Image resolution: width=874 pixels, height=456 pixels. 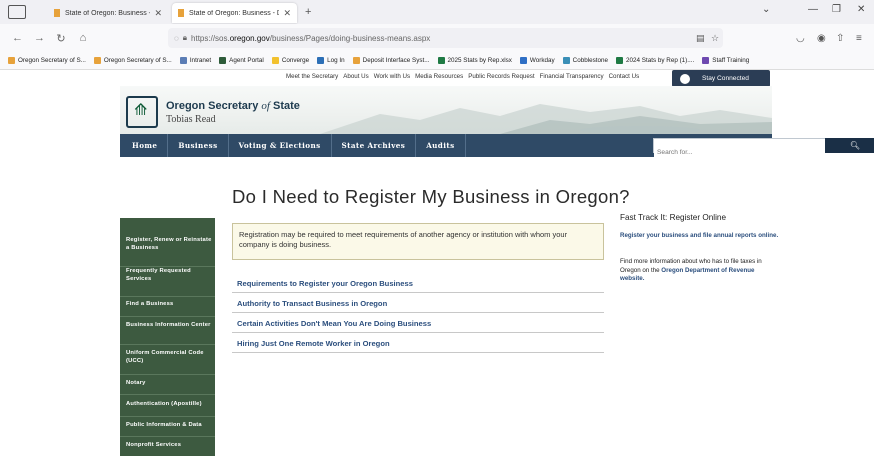 What do you see at coordinates (572, 76) in the screenshot?
I see `utility-link: Financial Transparency` at bounding box center [572, 76].